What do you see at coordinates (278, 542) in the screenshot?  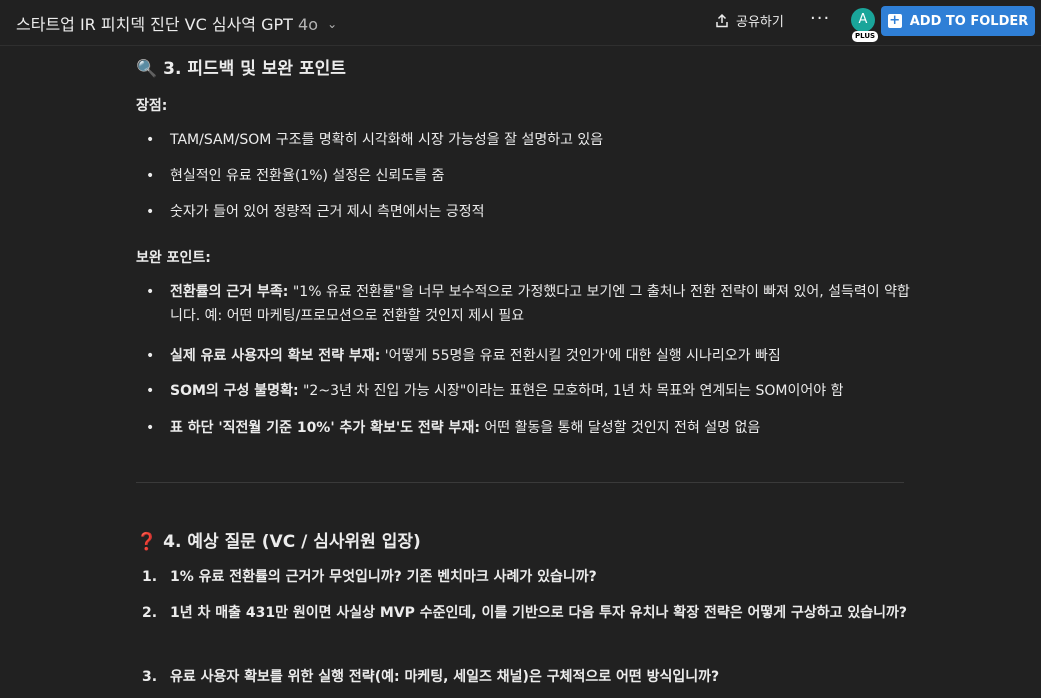 I see `section-heading-questions: ❓ 4. 예상 질문 (VC / 심사위원 입장)` at bounding box center [278, 542].